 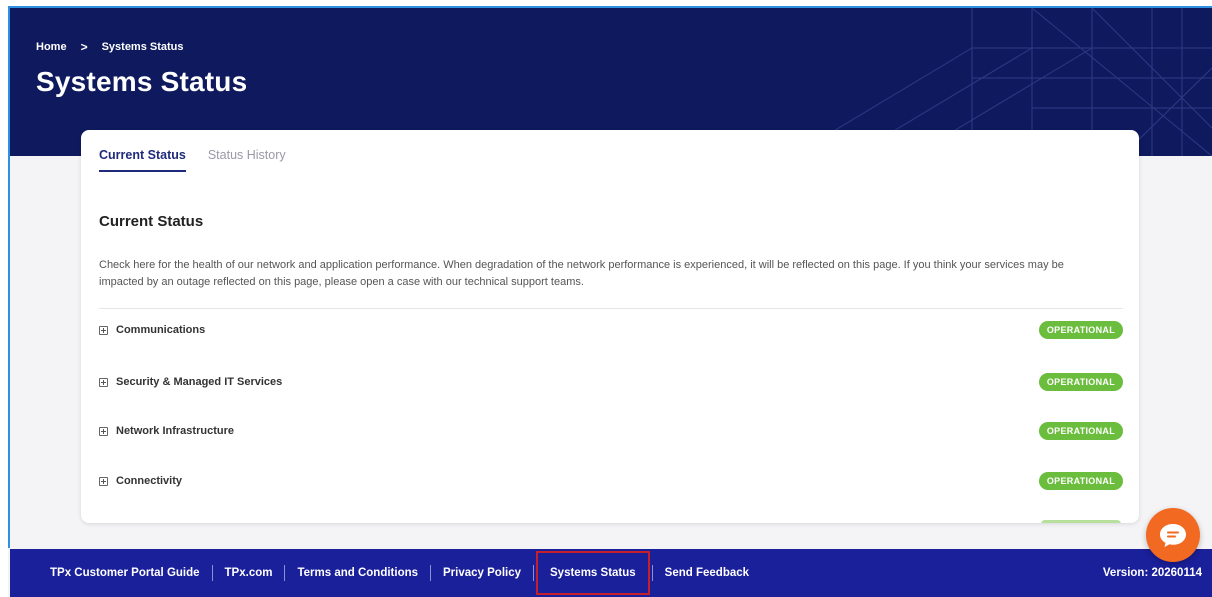 I want to click on status-badge-partial, so click(x=1081, y=521).